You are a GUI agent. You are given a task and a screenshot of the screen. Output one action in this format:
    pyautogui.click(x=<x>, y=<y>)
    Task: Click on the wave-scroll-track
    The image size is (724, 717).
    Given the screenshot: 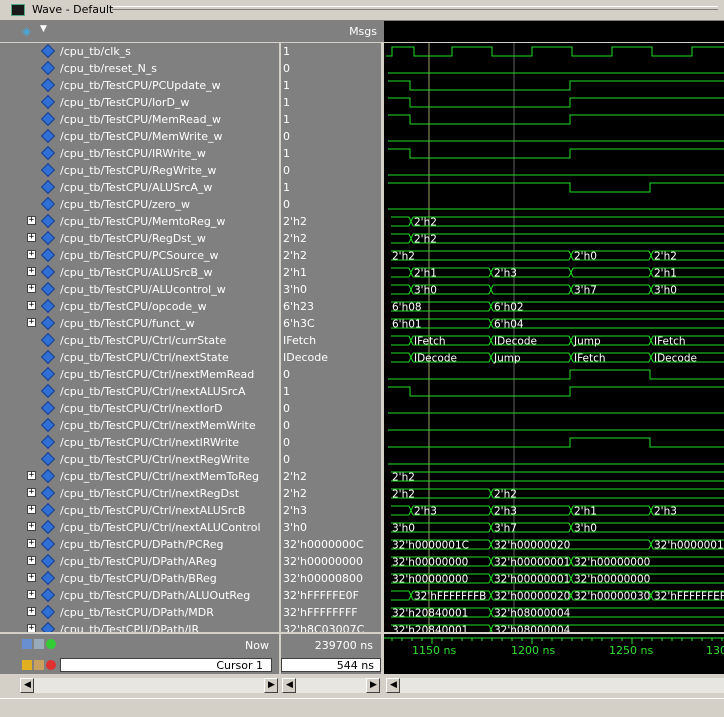 What is the action you would take?
    pyautogui.click(x=562, y=685)
    